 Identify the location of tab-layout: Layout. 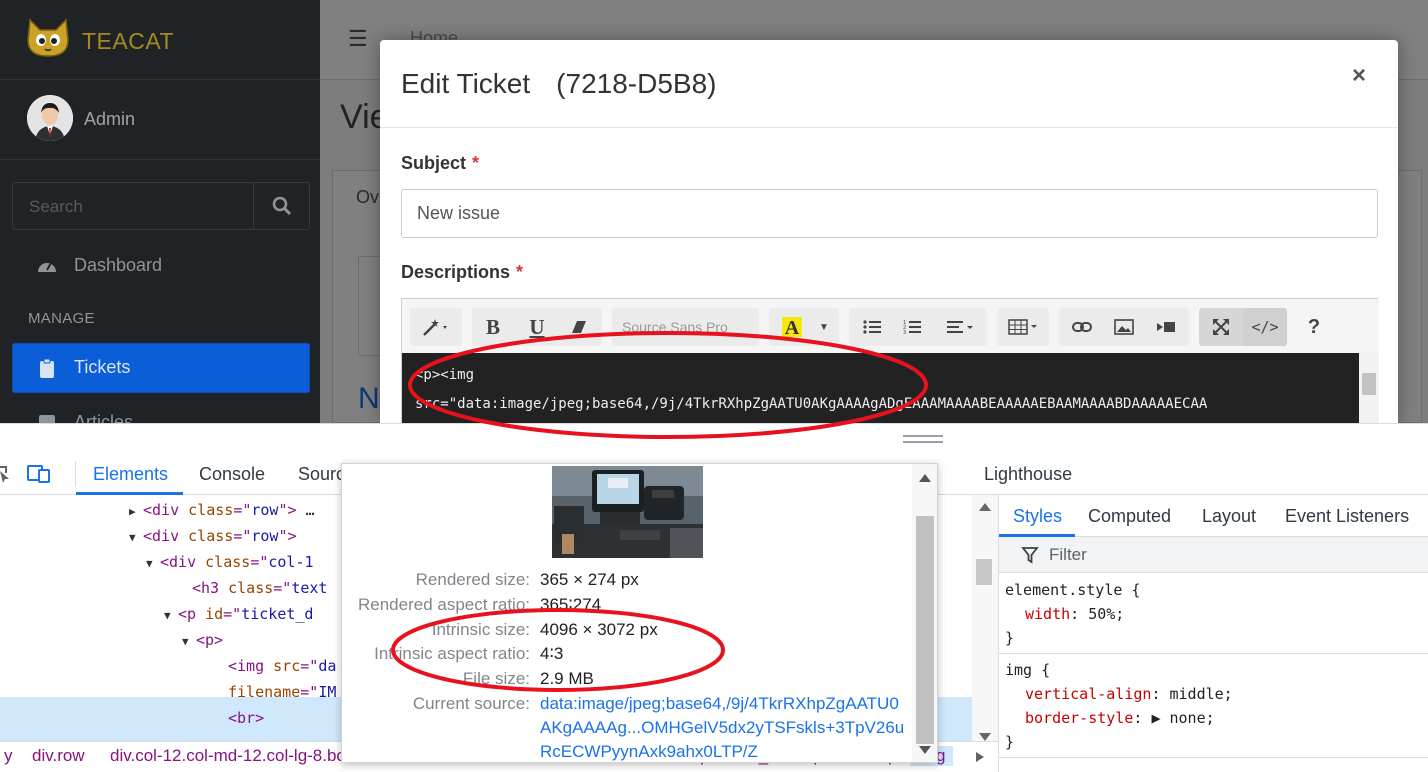
(1229, 516).